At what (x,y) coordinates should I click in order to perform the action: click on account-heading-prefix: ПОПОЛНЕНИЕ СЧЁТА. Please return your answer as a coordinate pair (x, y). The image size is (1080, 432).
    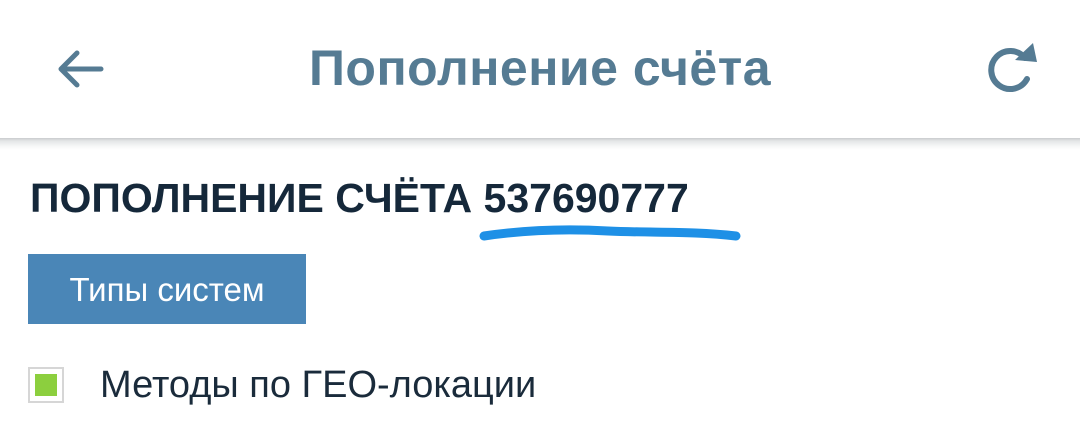
    Looking at the image, I should click on (251, 198).